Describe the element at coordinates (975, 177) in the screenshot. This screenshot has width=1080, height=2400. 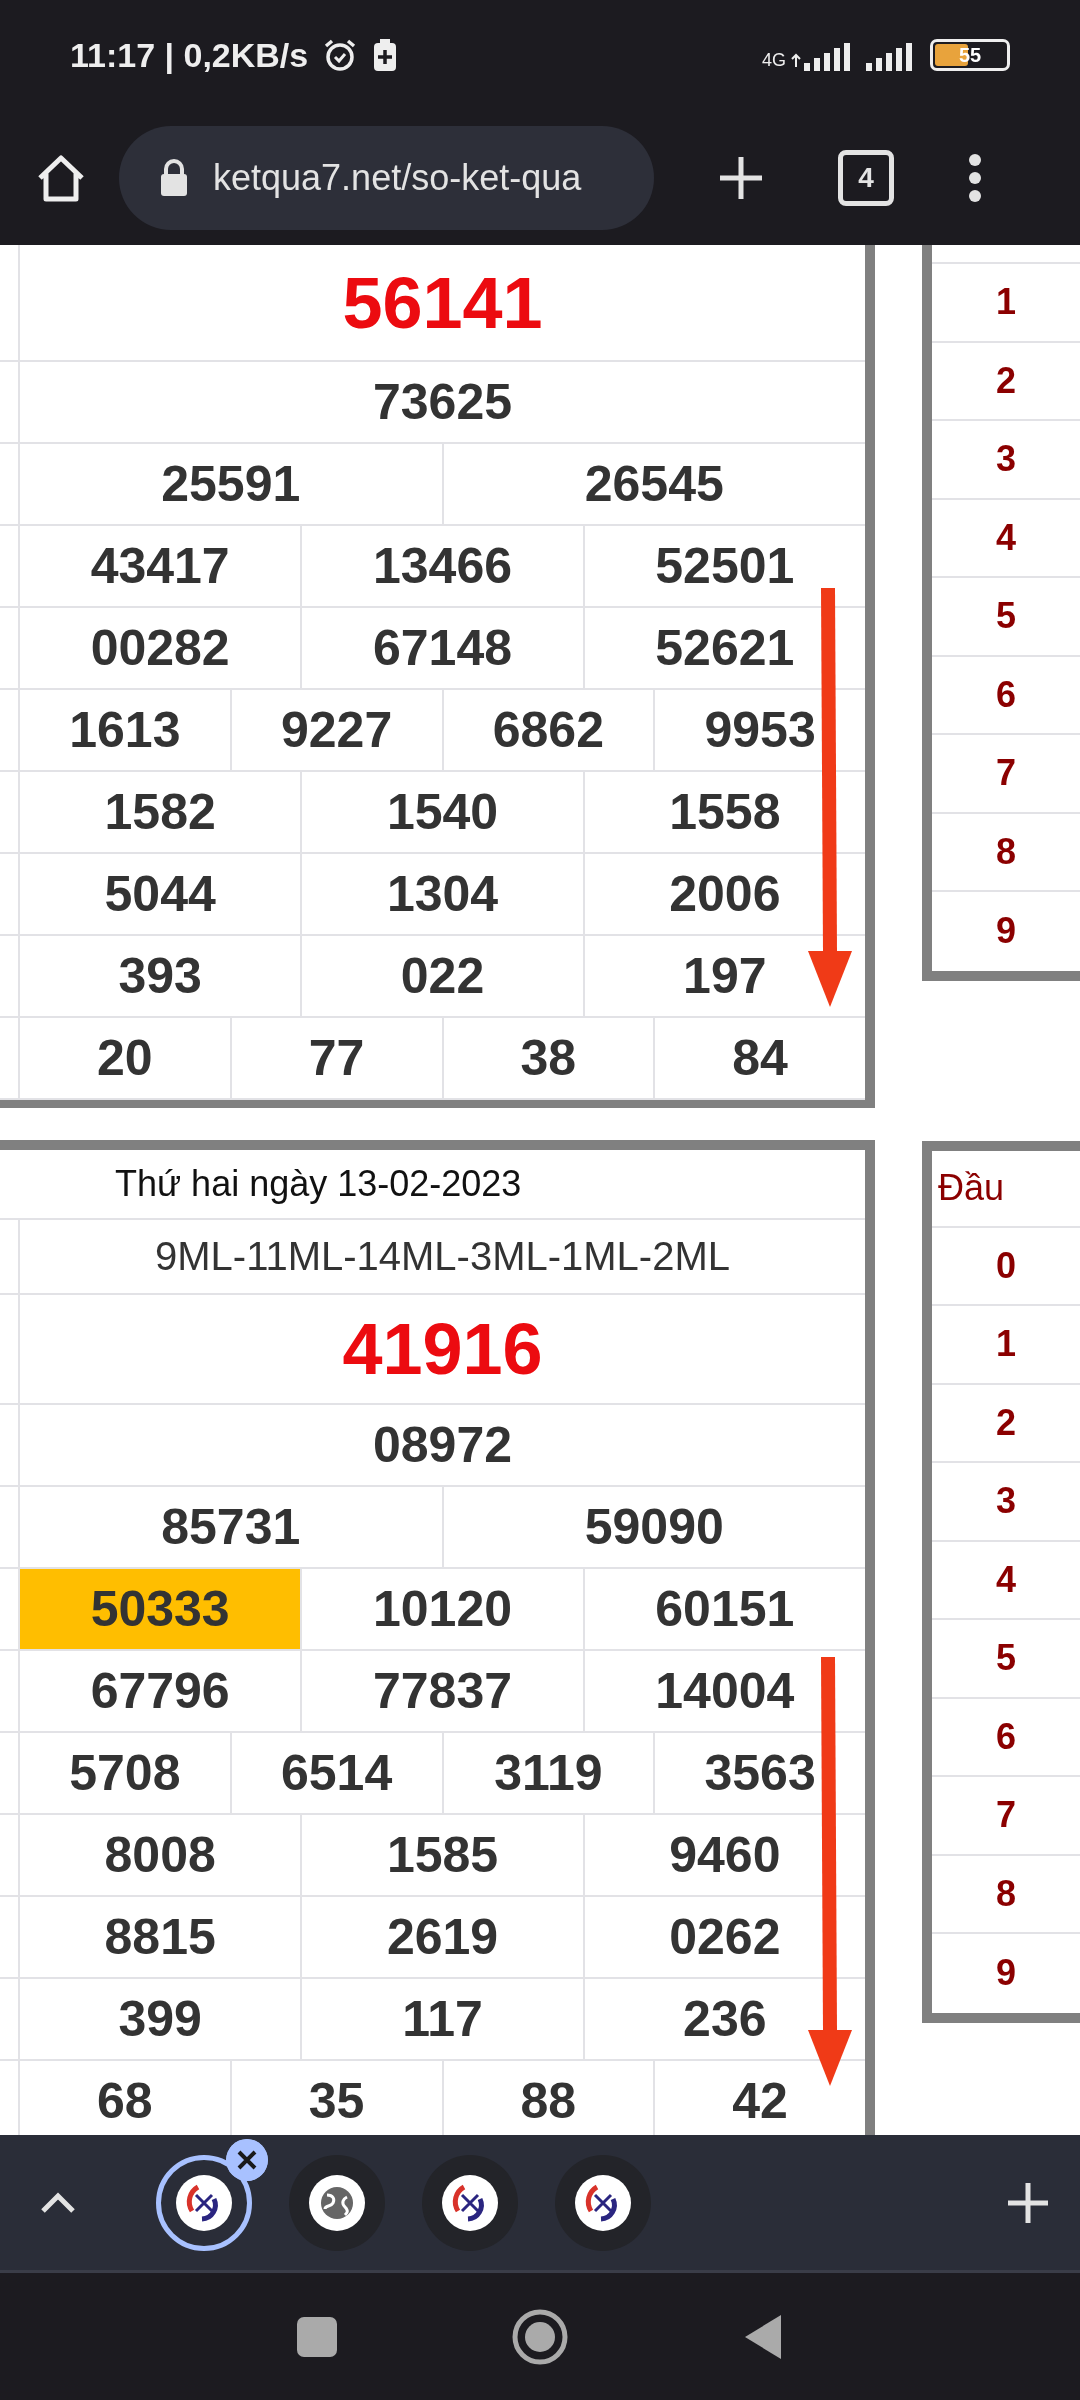
I see `menu-icon` at that location.